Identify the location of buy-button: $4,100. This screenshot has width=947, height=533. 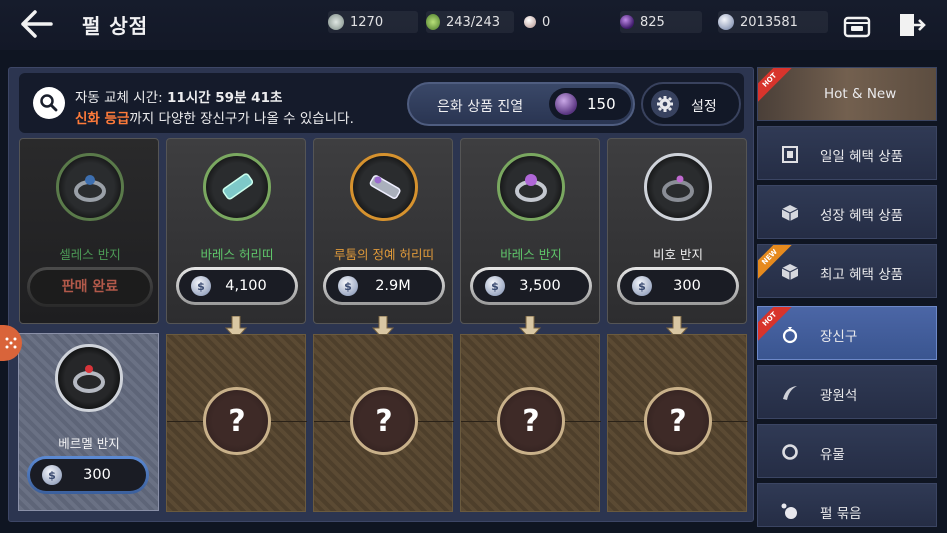
(237, 286).